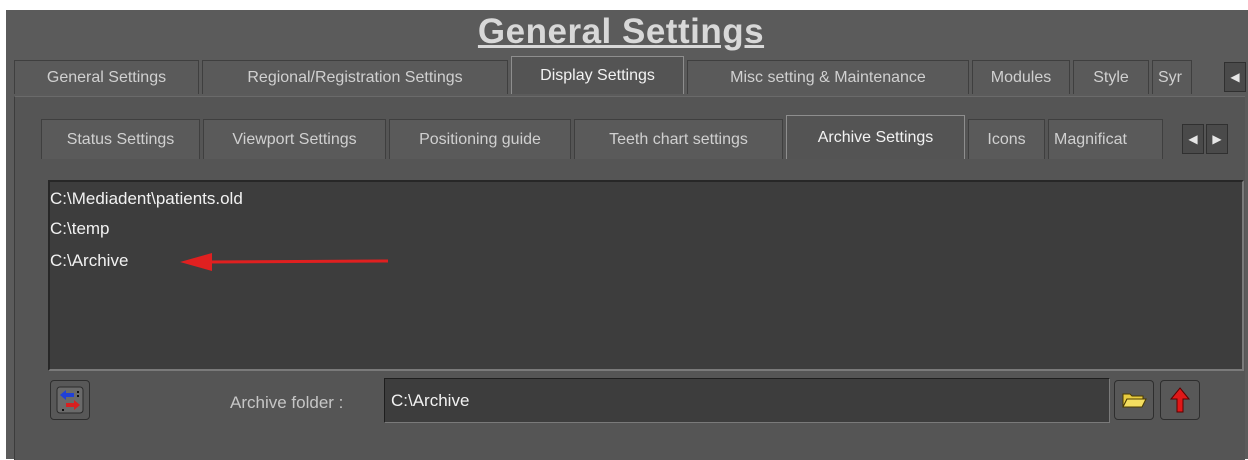 This screenshot has height=460, width=1248. What do you see at coordinates (678, 139) in the screenshot?
I see `tab-teeth-chart-settings: Teeth chart settings` at bounding box center [678, 139].